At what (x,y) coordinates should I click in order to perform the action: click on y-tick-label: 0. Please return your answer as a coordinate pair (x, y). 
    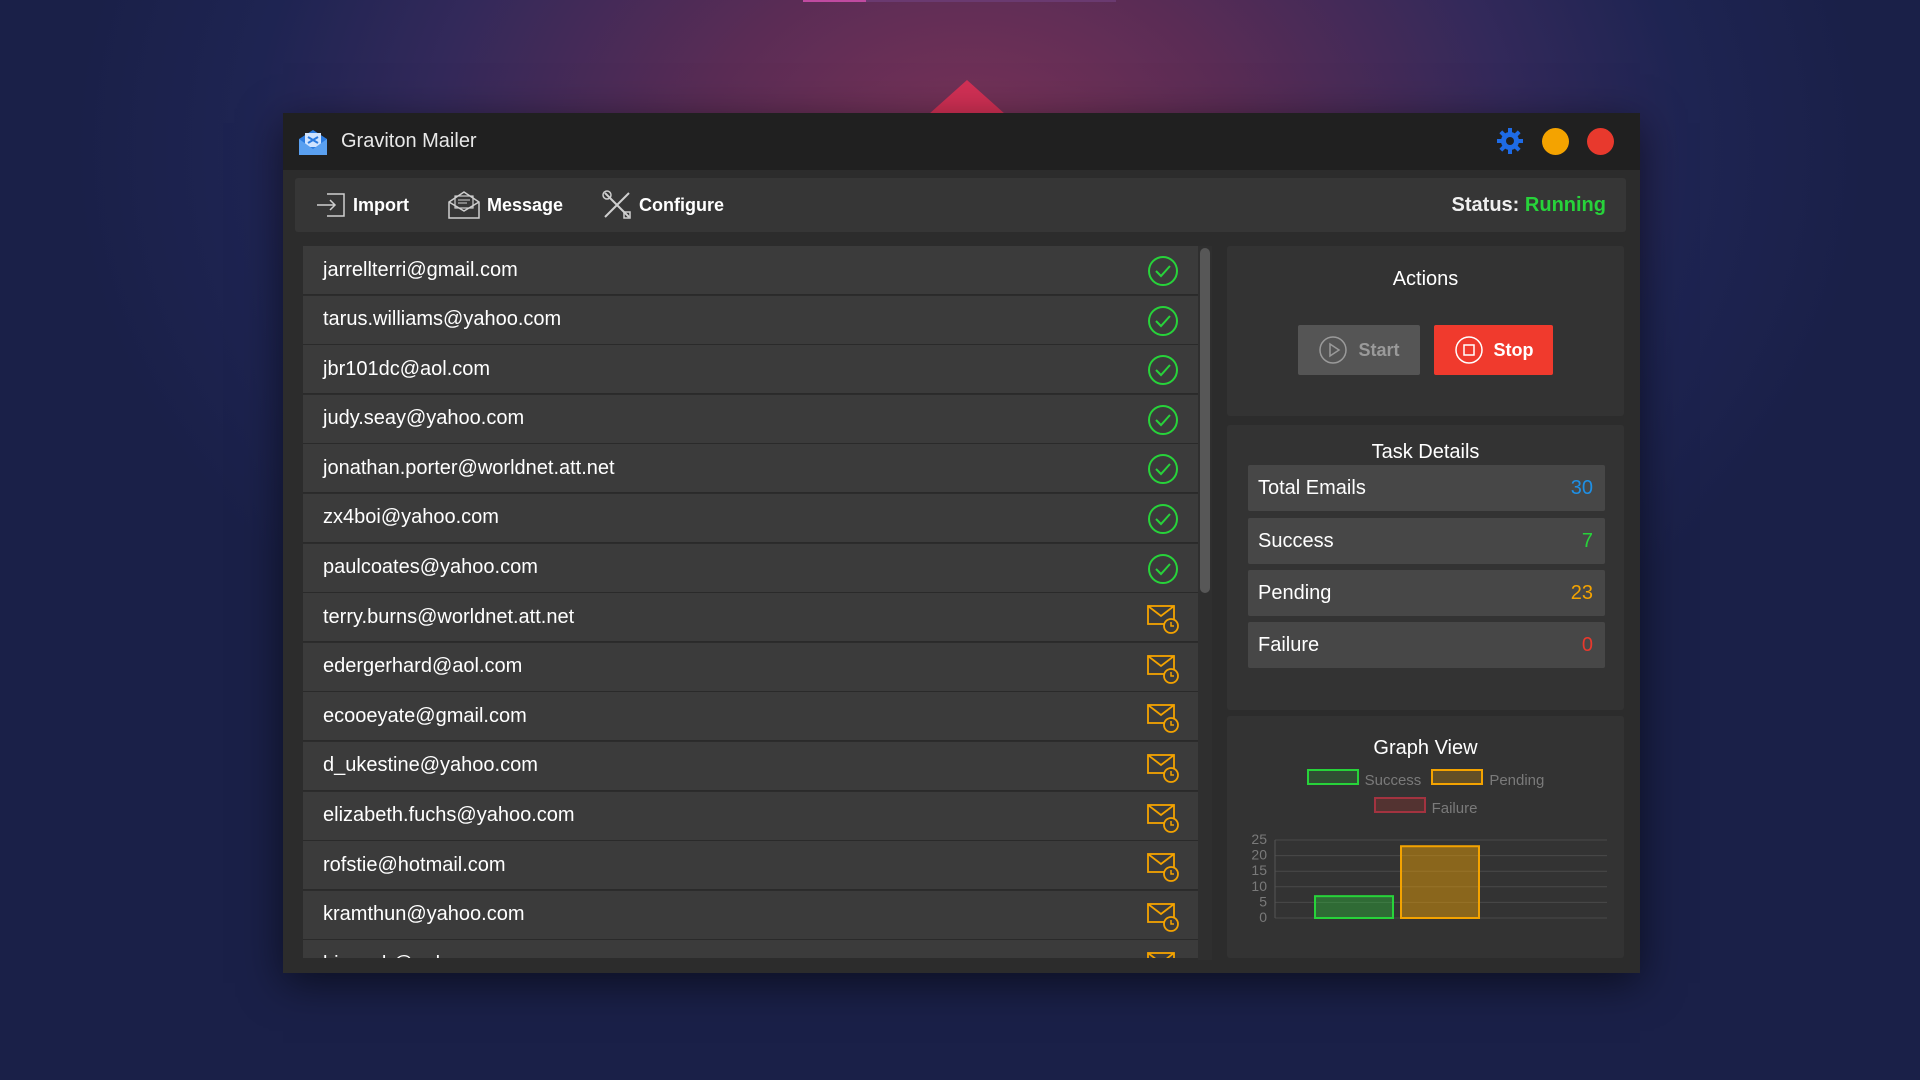
    Looking at the image, I should click on (1263, 917).